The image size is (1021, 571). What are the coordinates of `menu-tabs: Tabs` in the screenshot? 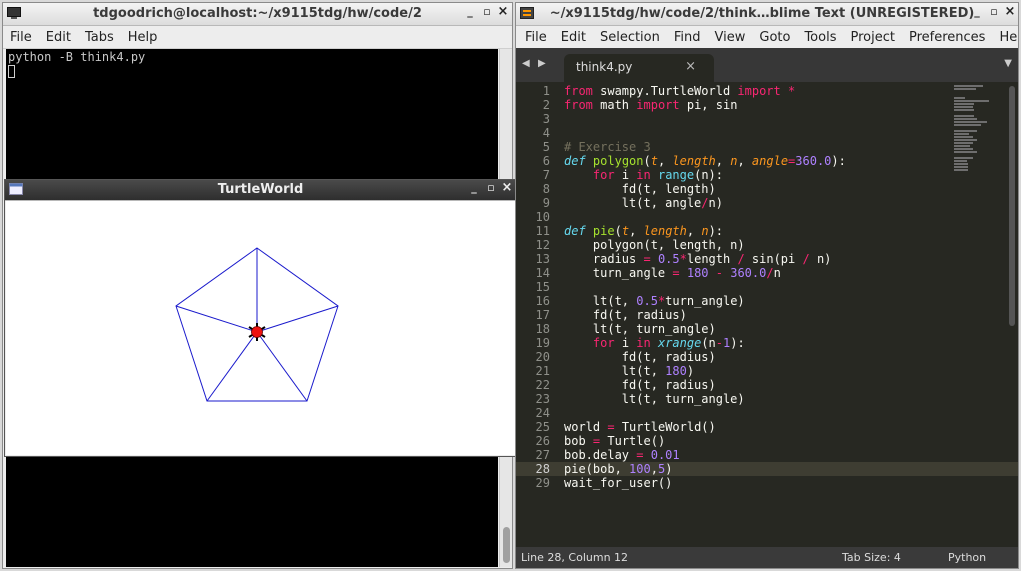 It's located at (99, 37).